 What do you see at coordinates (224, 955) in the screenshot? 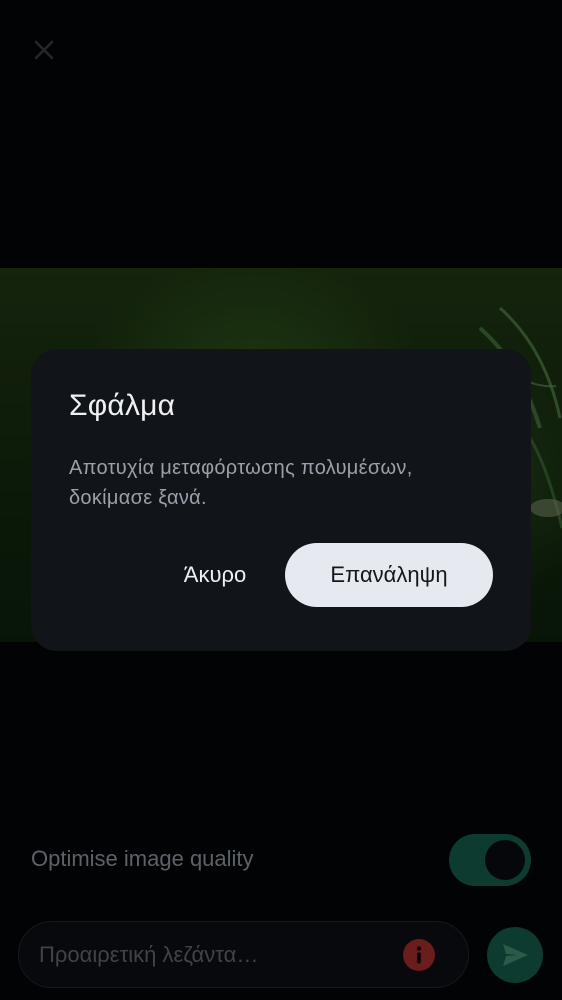
I see `caption-input` at bounding box center [224, 955].